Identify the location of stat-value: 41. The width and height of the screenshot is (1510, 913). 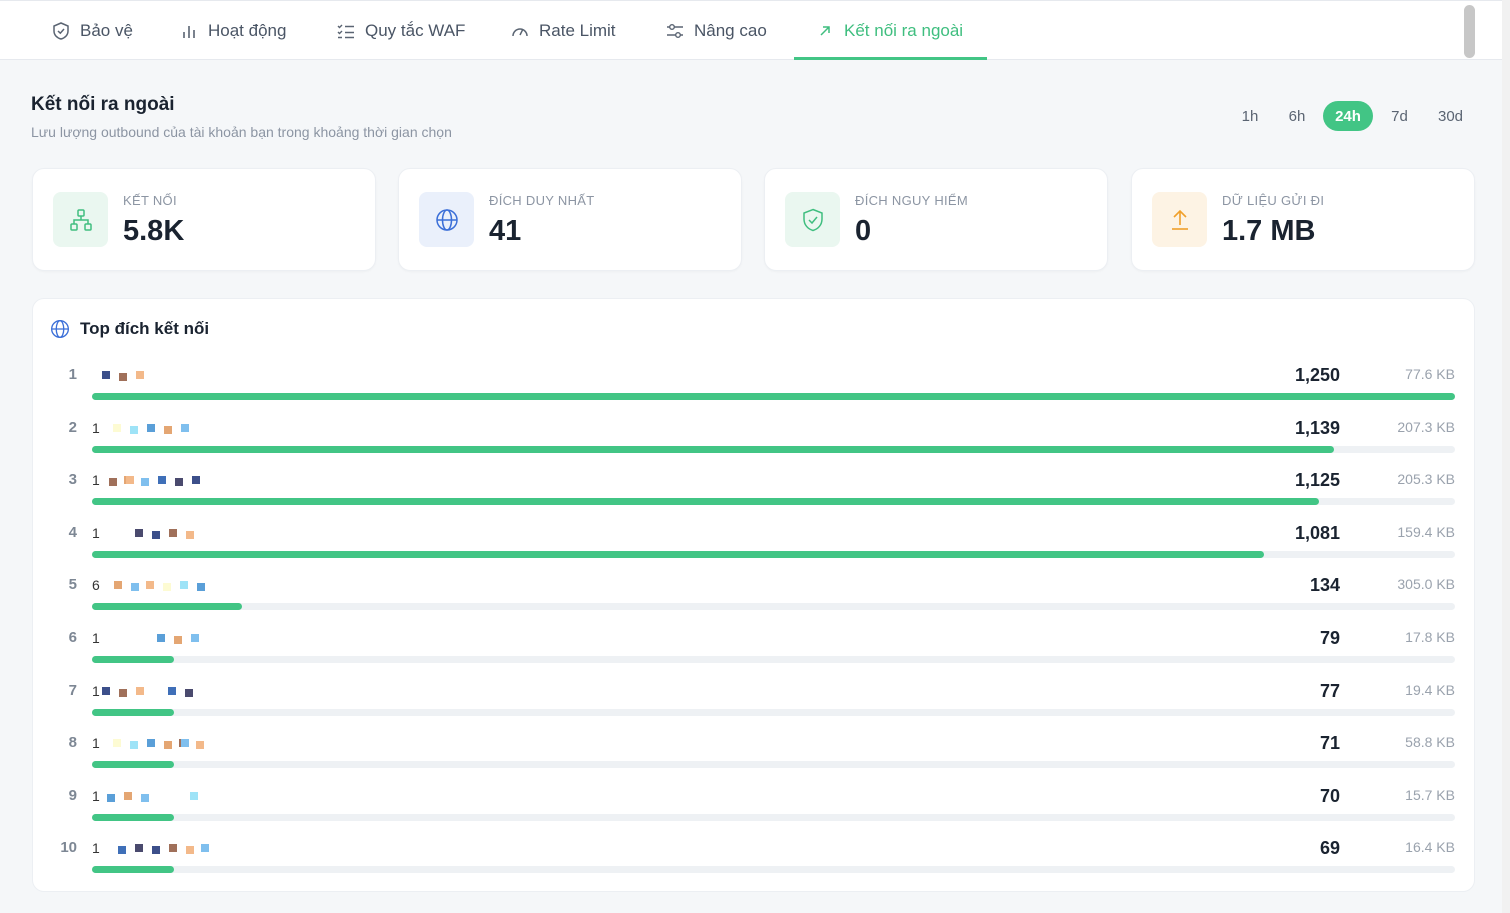
(505, 231).